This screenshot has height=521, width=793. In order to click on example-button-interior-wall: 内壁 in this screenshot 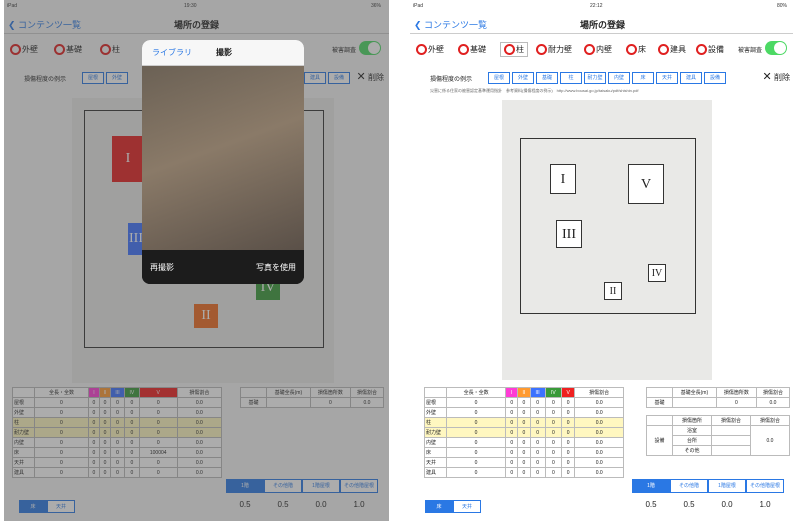, I will do `click(619, 78)`.